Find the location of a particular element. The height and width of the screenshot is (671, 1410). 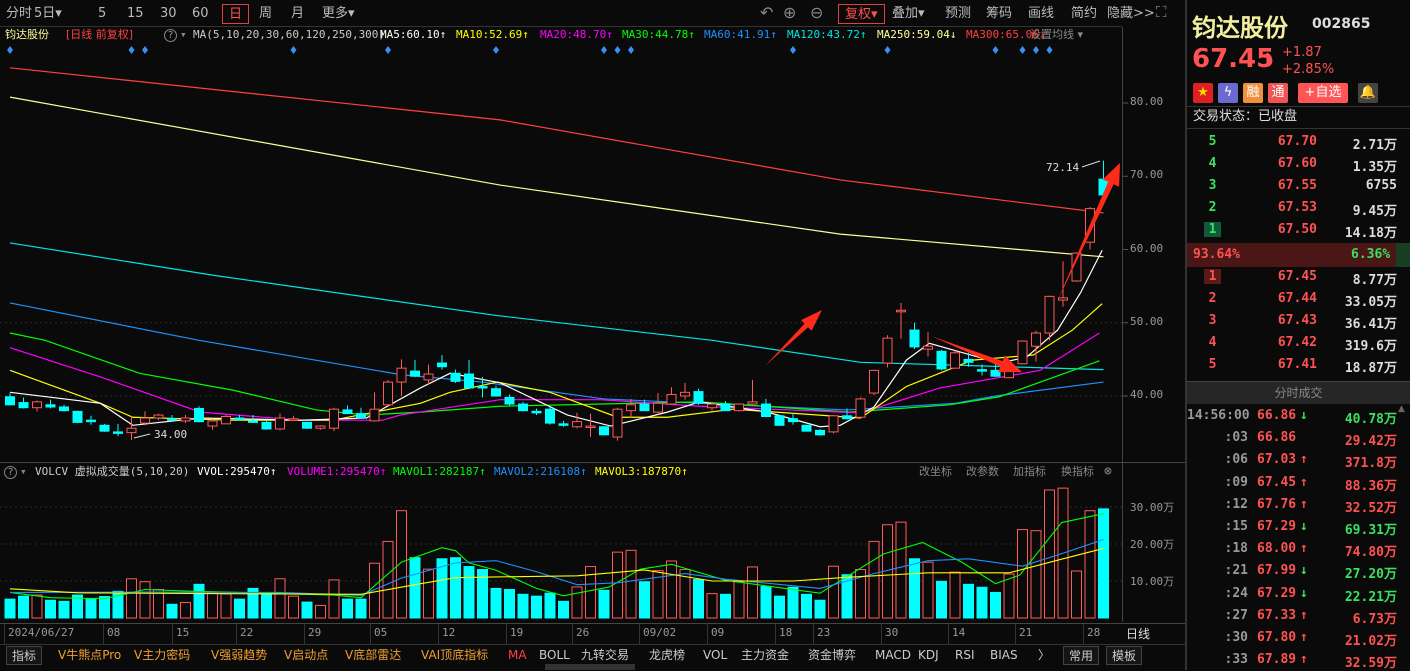

period-tab: 更多▾ is located at coordinates (338, 14).